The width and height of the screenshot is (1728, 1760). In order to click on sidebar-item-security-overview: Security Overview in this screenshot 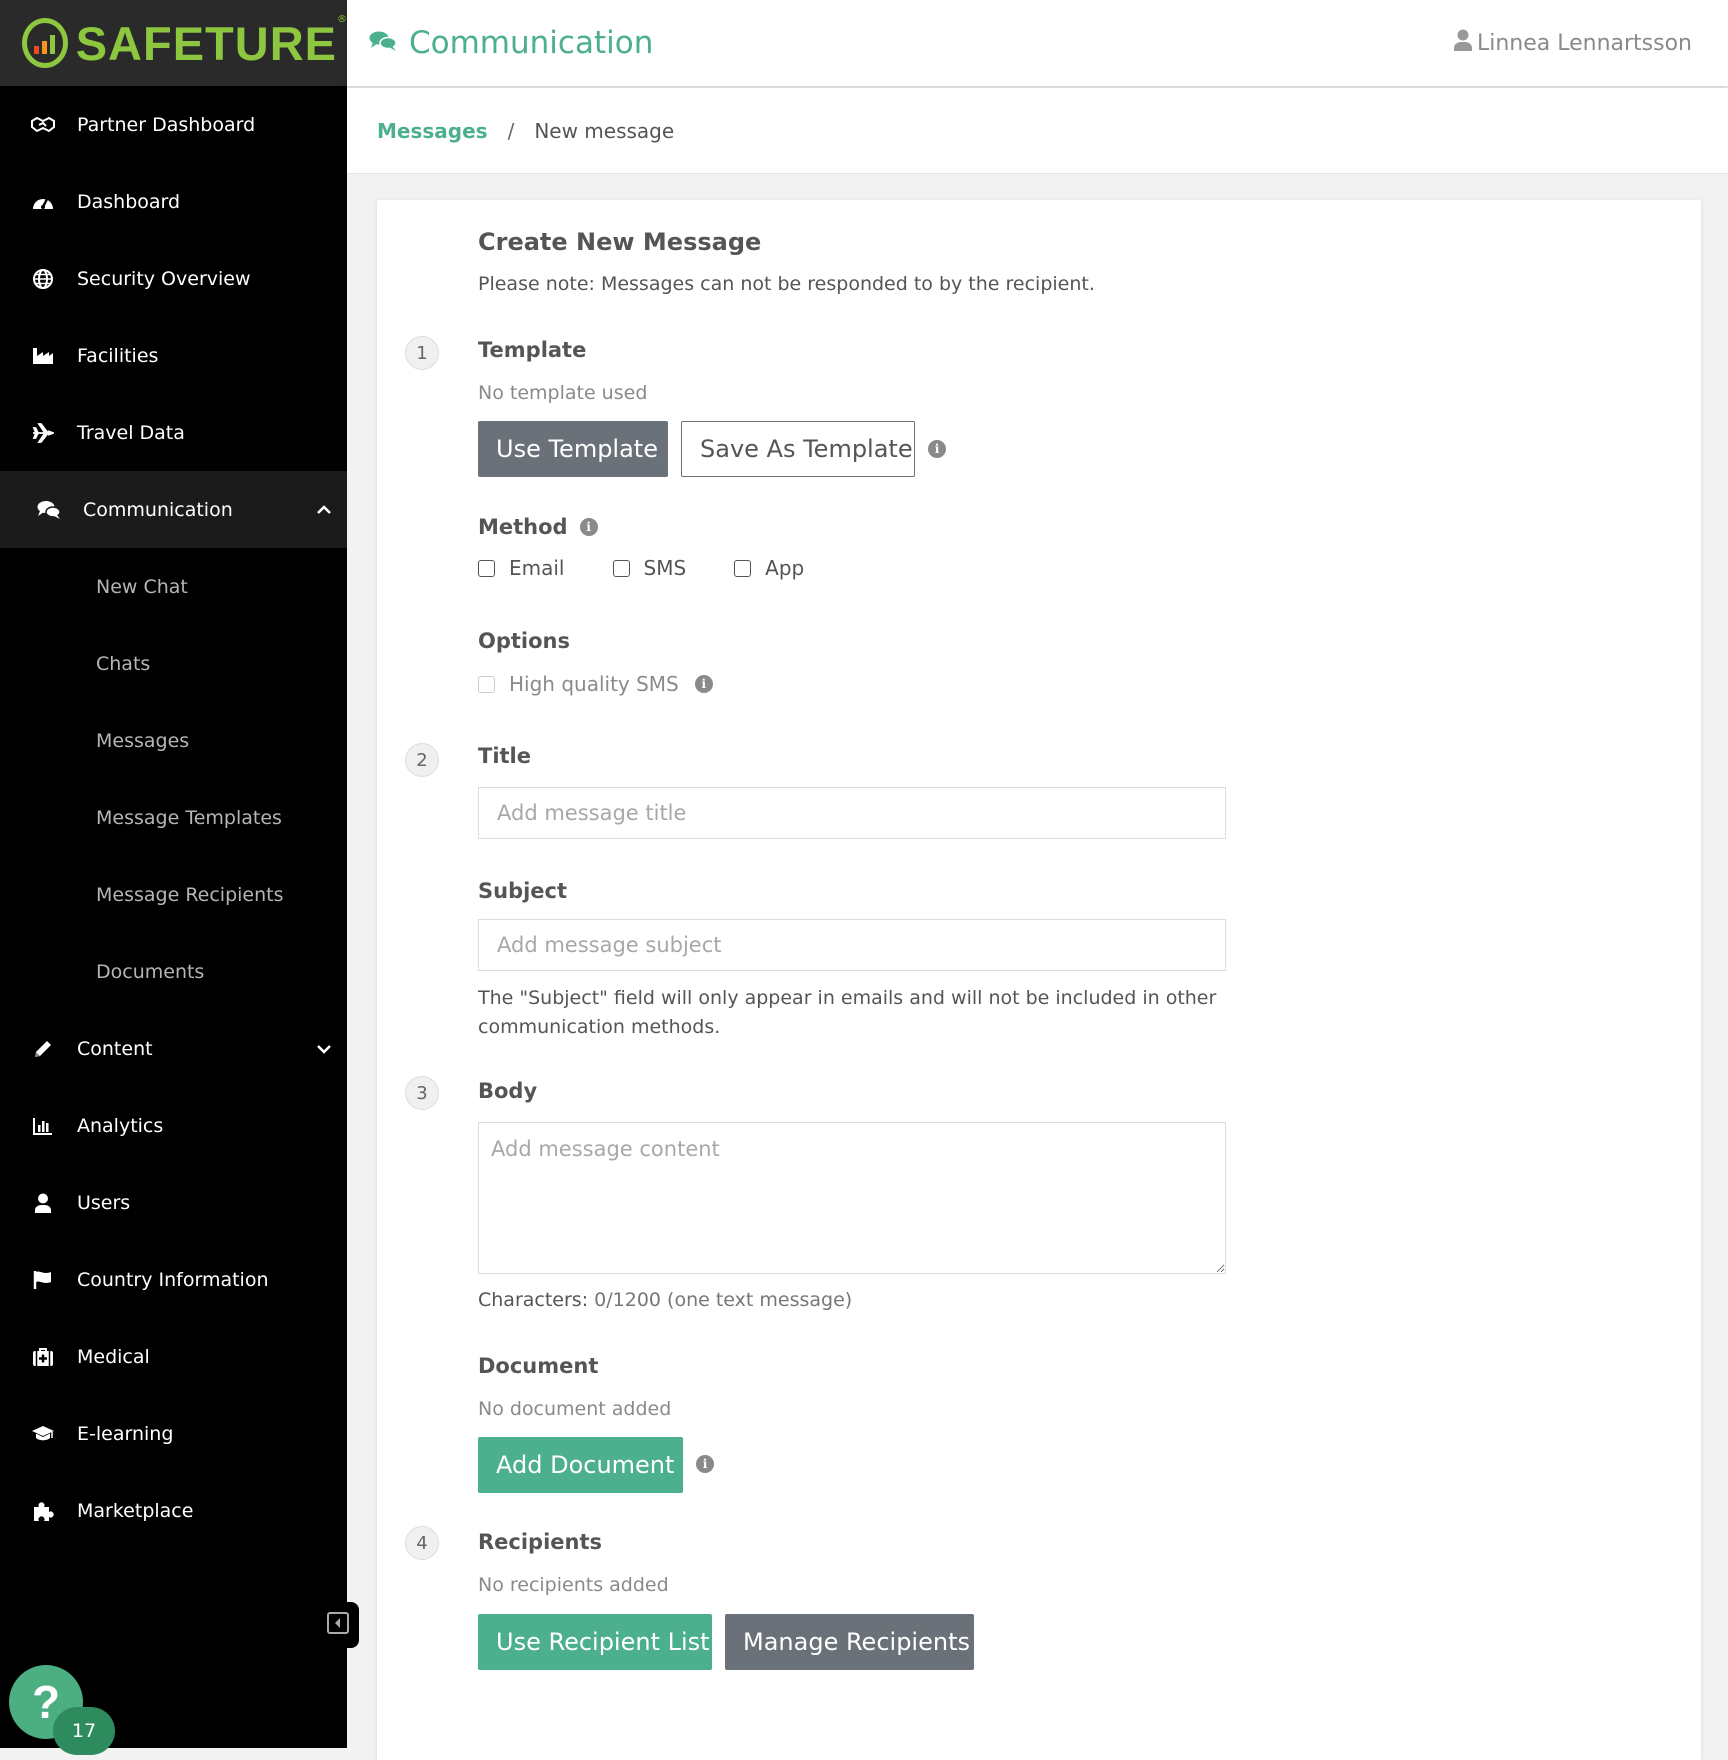, I will do `click(173, 278)`.